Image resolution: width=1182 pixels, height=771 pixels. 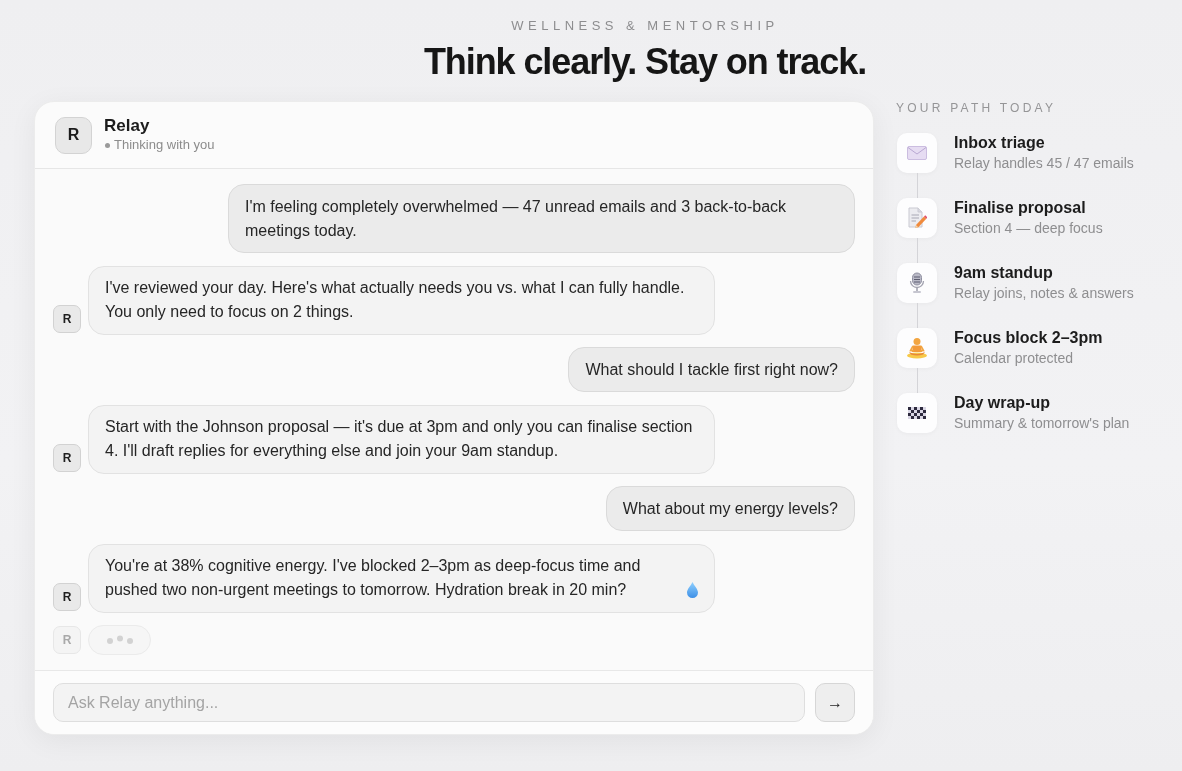 I want to click on step-subtitle: Relay joins, notes & answers, so click(x=1044, y=293).